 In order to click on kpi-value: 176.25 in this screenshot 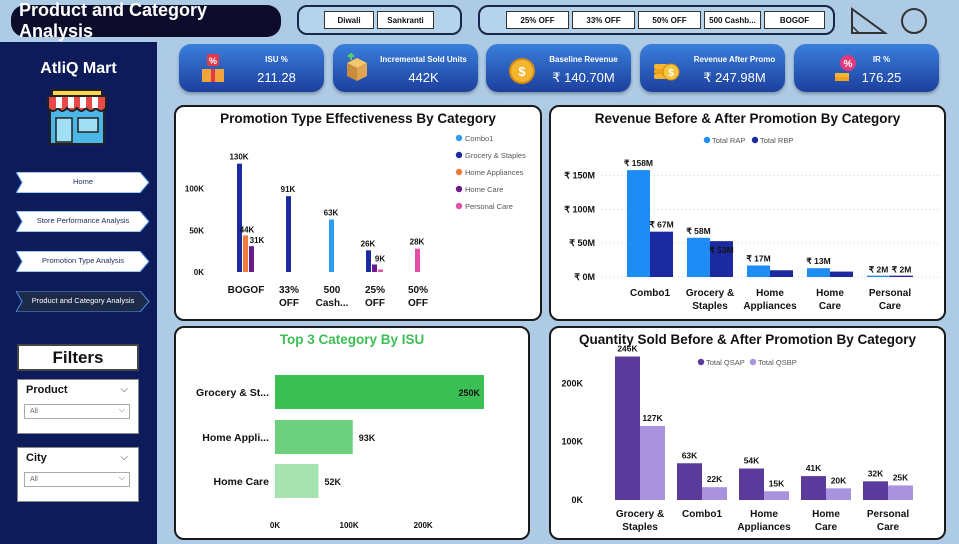, I will do `click(881, 77)`.